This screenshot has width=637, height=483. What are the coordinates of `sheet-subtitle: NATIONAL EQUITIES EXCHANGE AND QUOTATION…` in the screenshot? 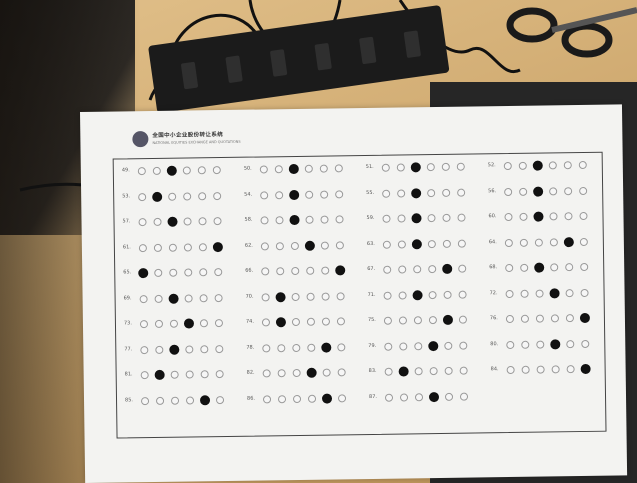 It's located at (196, 142).